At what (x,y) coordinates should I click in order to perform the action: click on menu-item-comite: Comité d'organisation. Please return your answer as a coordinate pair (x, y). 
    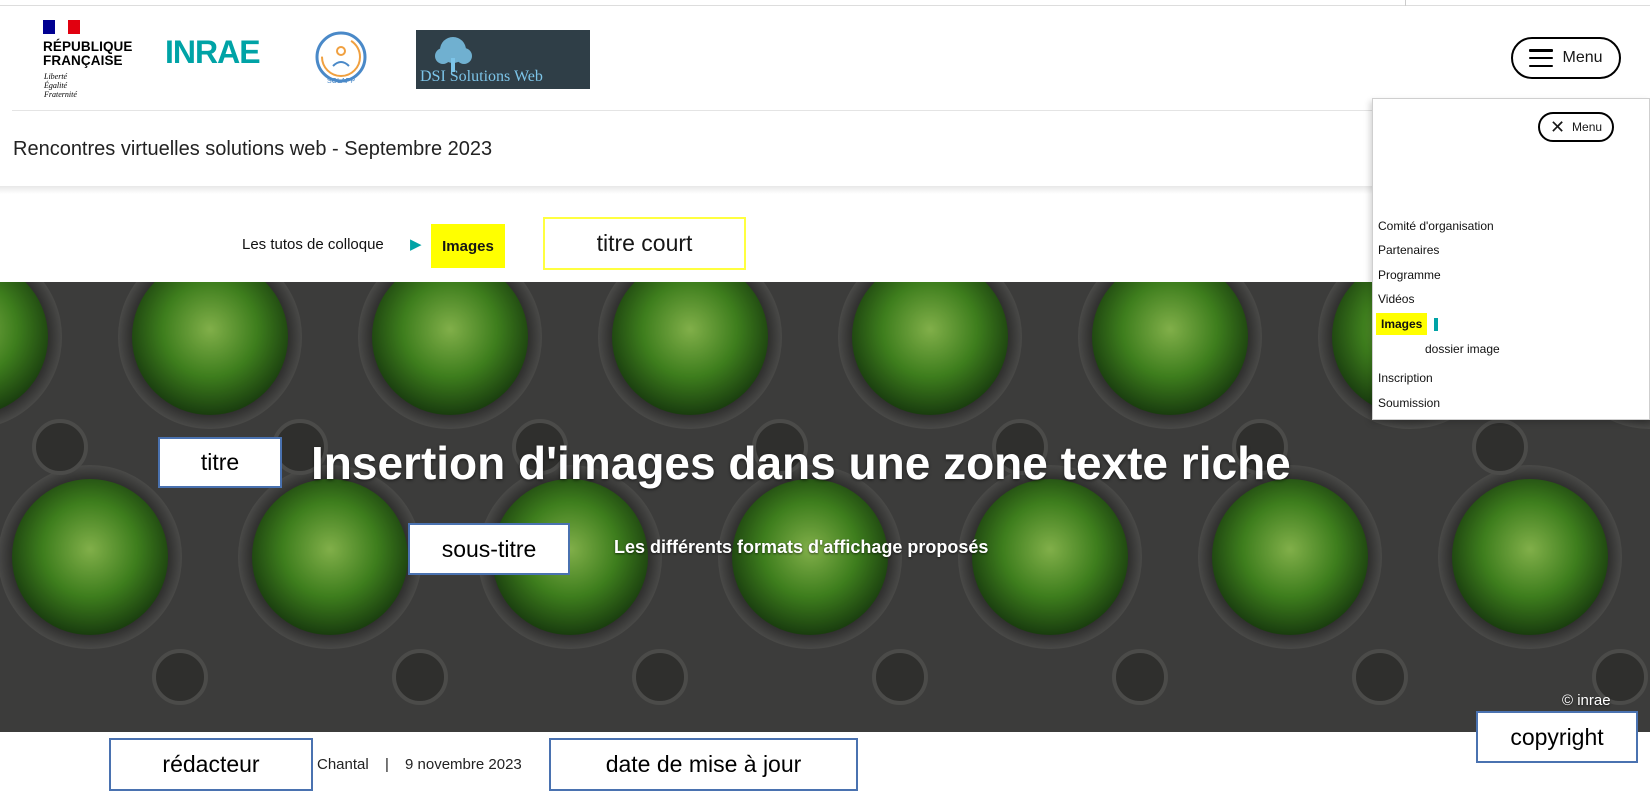
    Looking at the image, I should click on (1436, 226).